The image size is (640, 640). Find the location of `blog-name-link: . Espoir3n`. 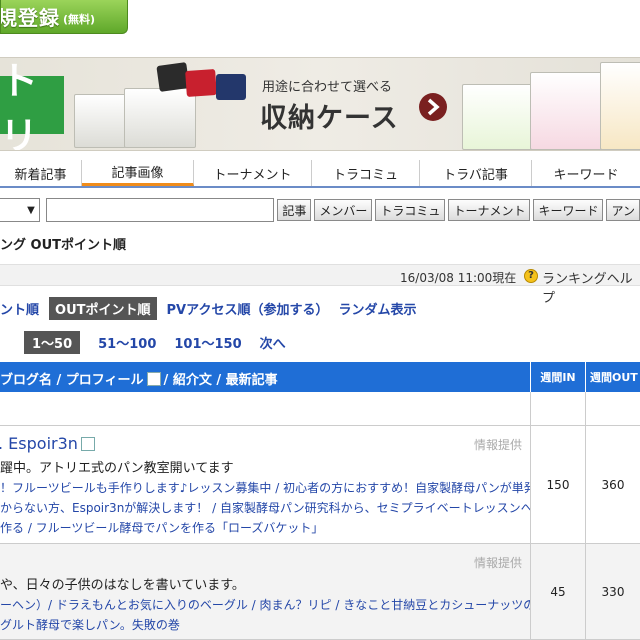

blog-name-link: . Espoir3n is located at coordinates (265, 443).